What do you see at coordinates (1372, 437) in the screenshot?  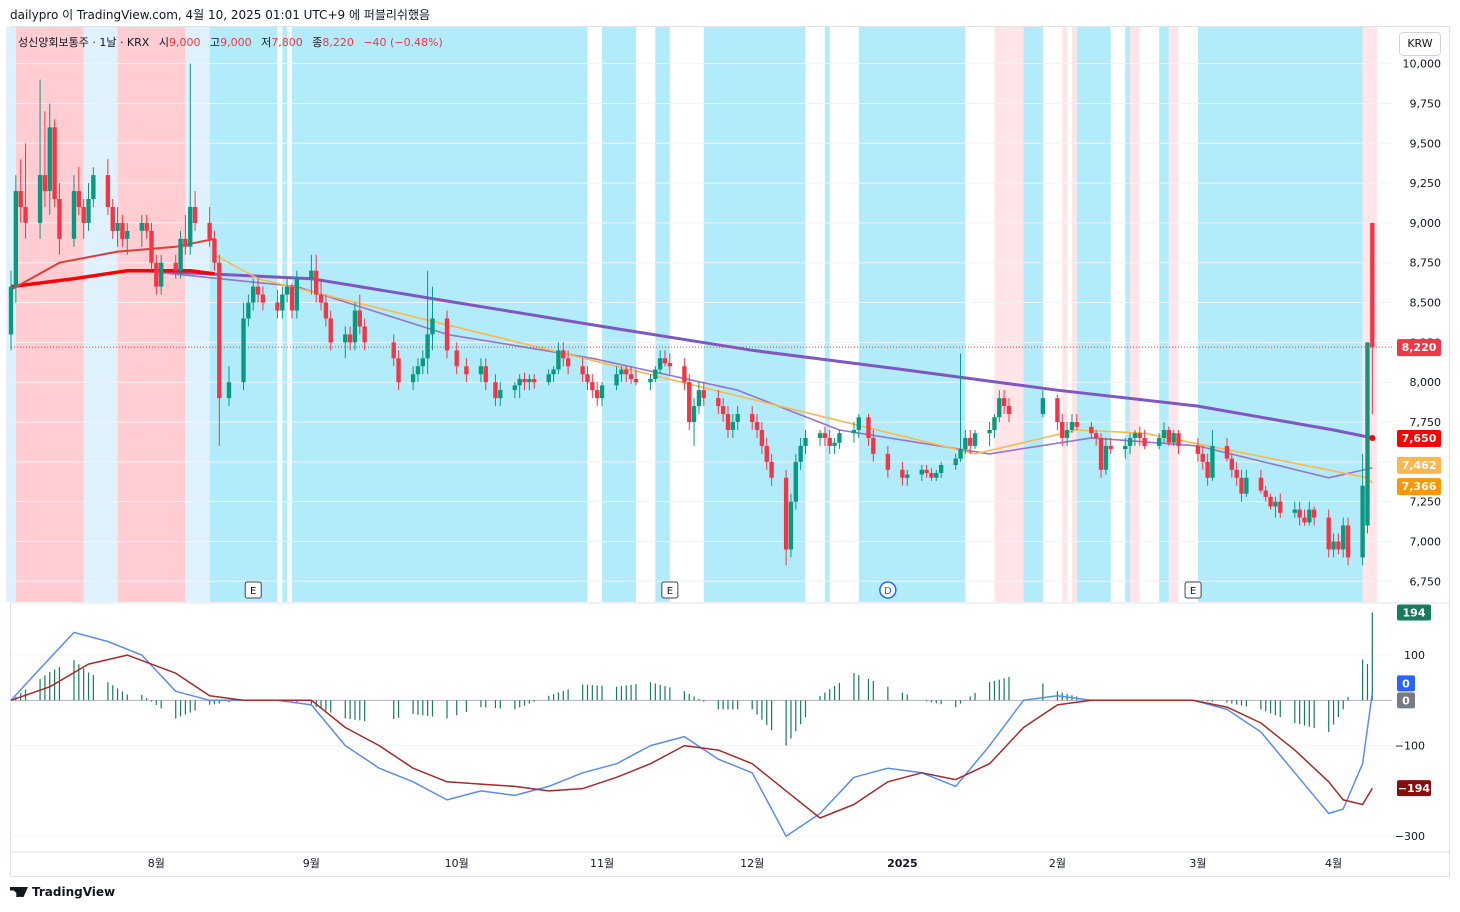 I see `ma-red-dot` at bounding box center [1372, 437].